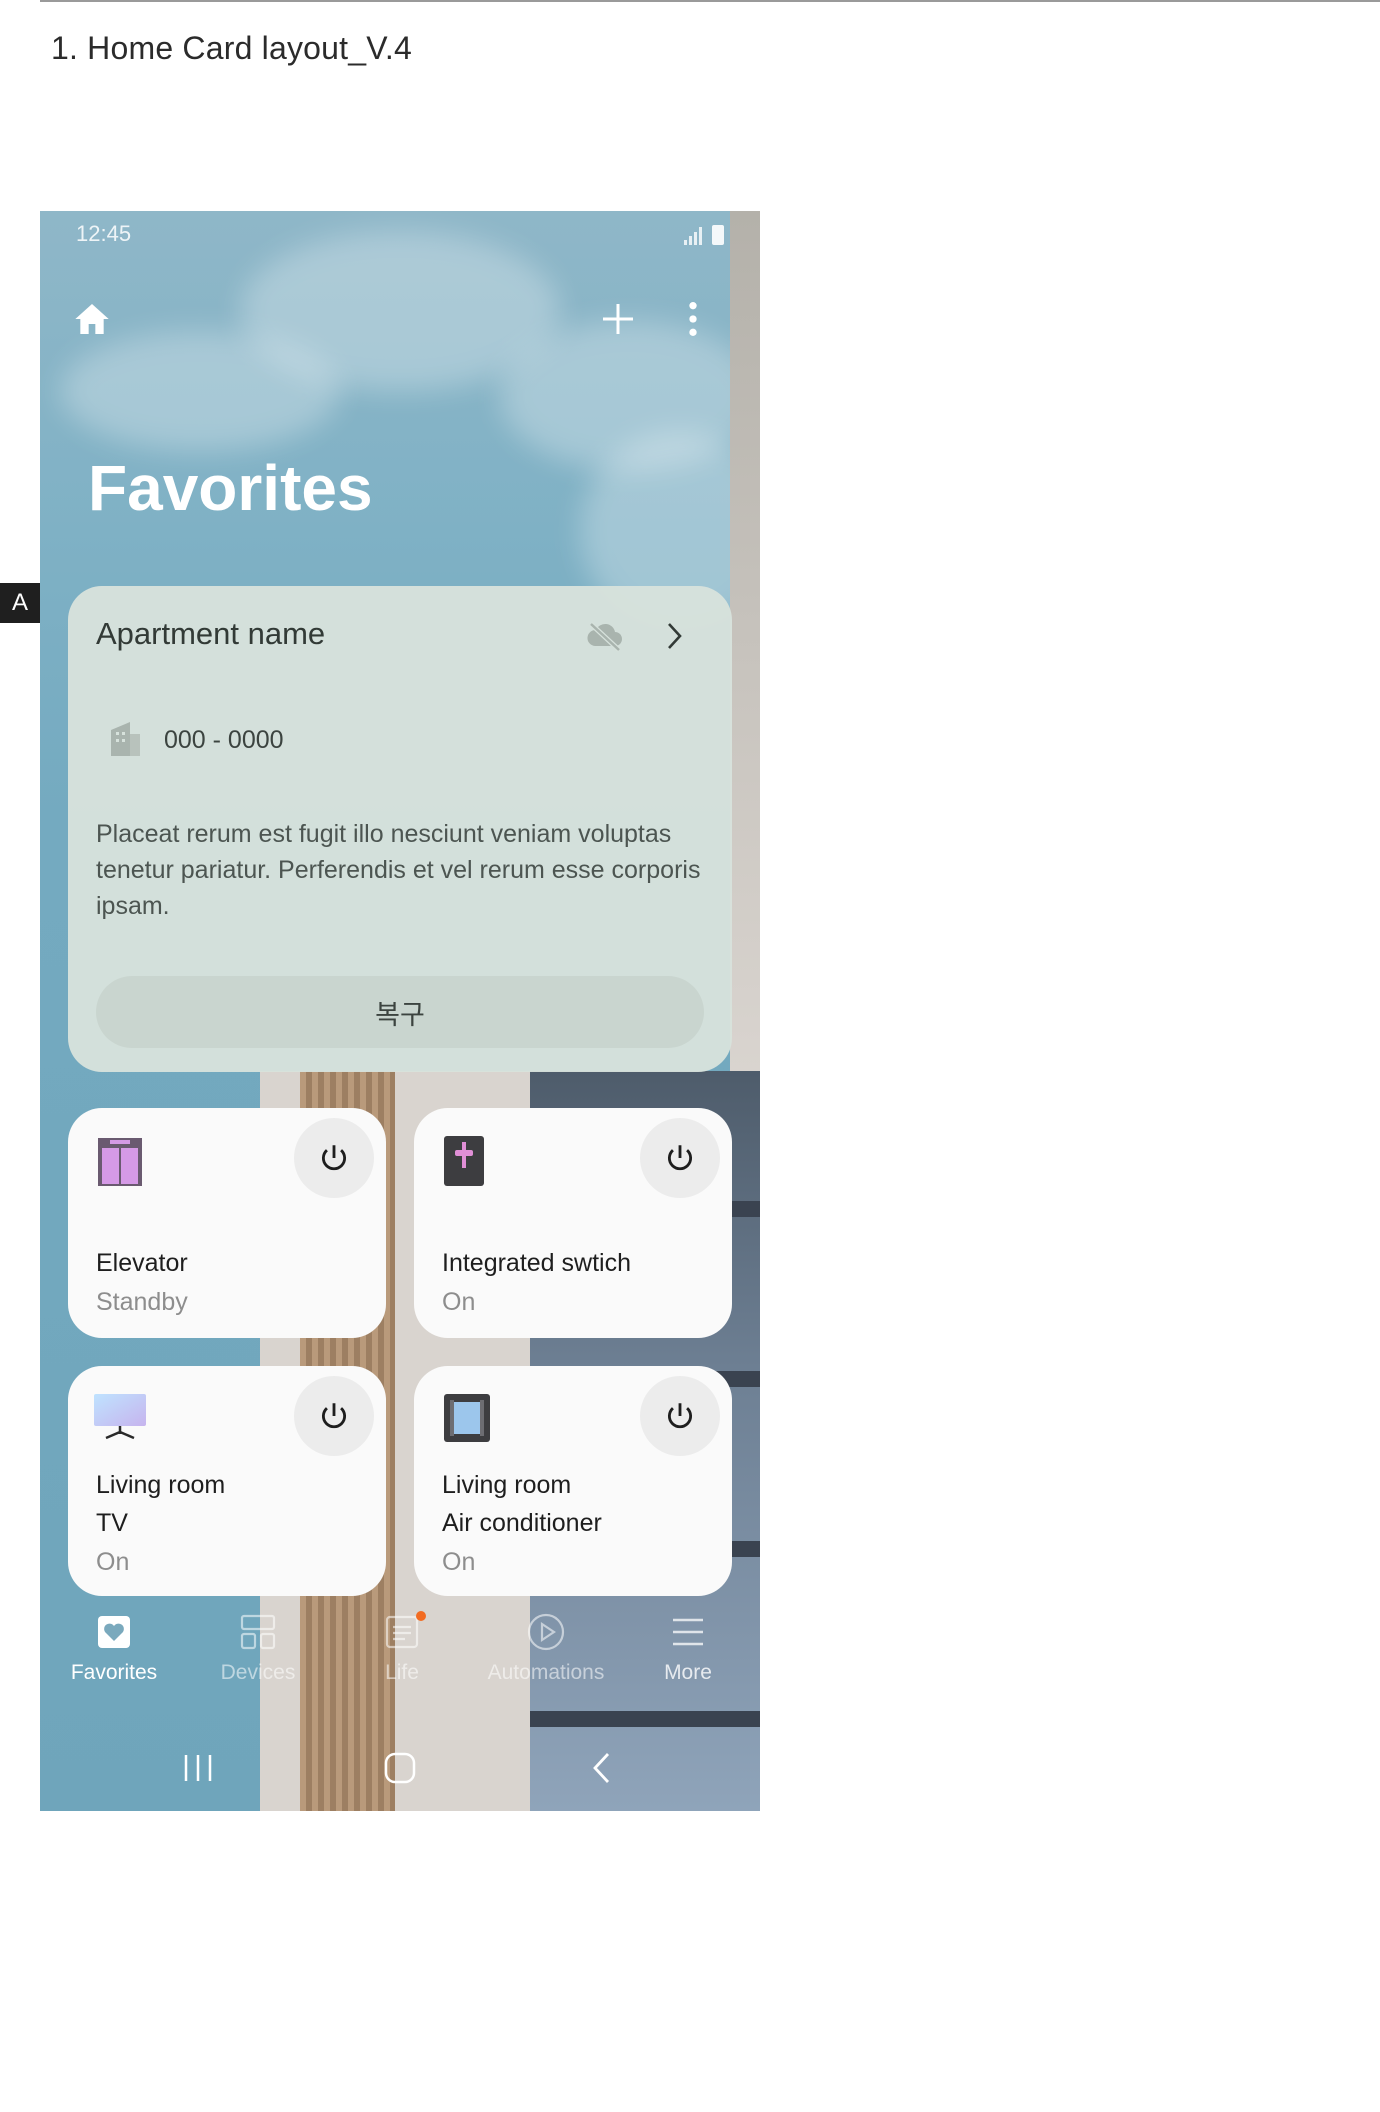  Describe the element at coordinates (602, 1768) in the screenshot. I see `back-icon` at that location.